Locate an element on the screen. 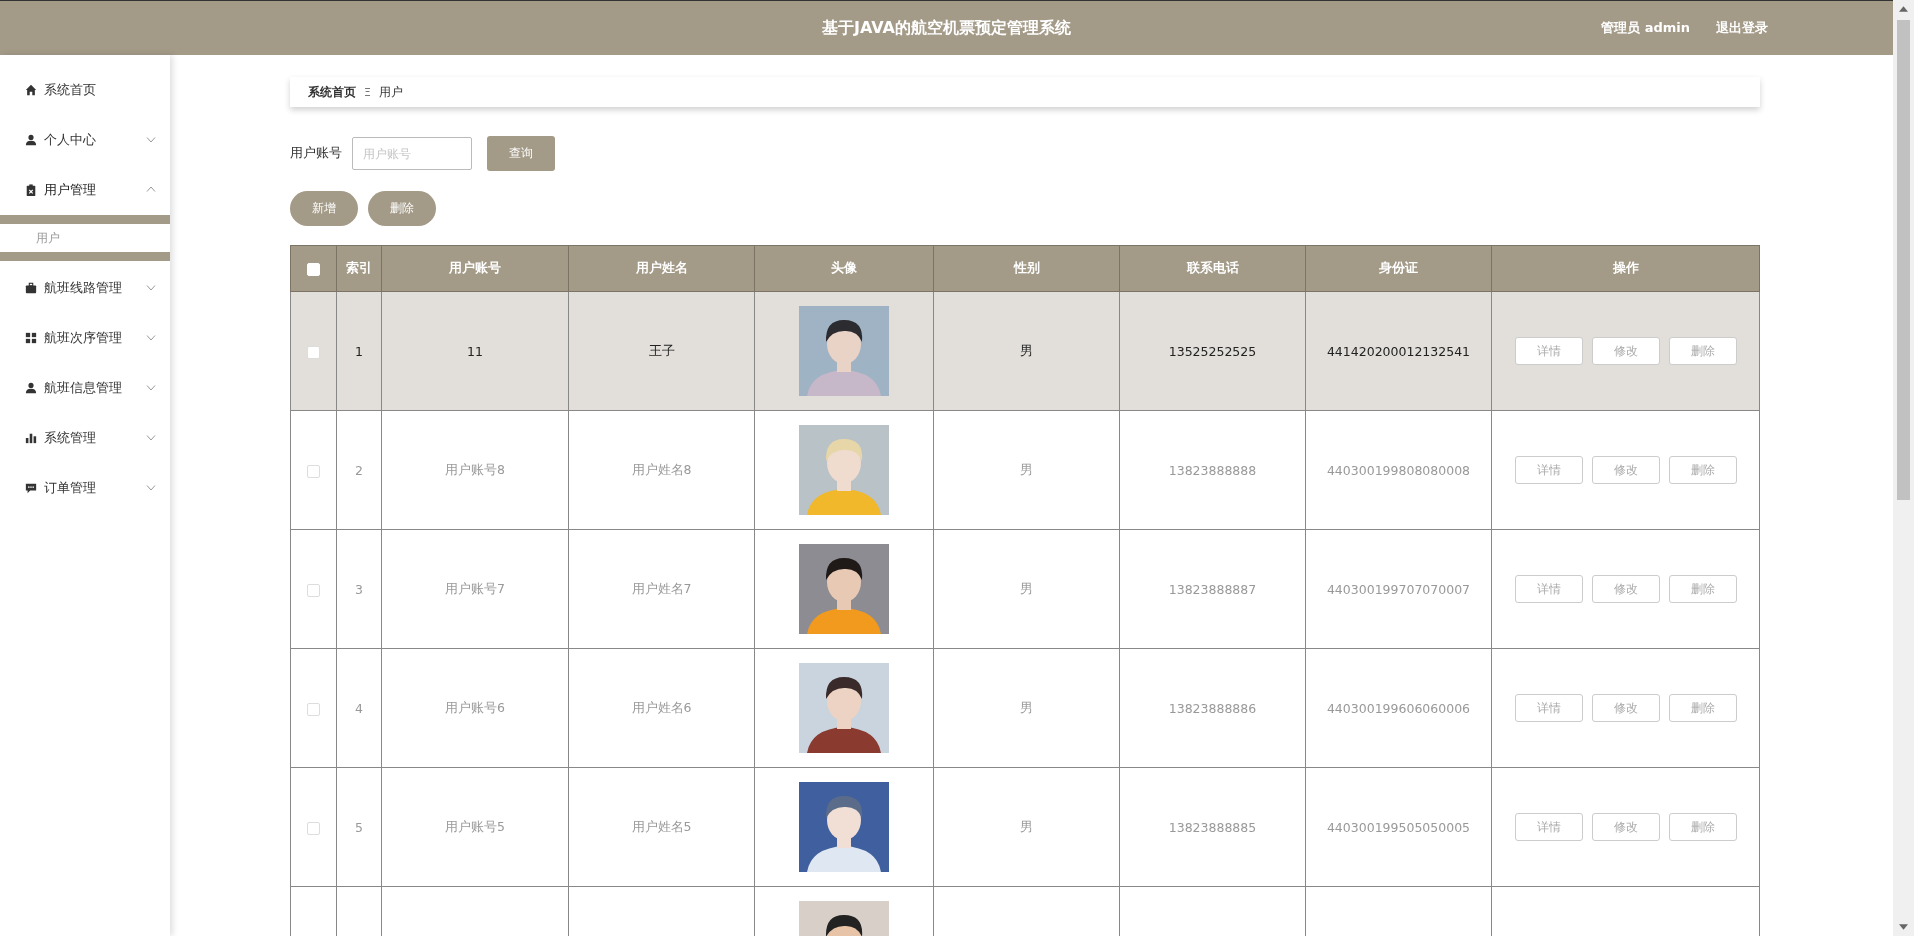 Image resolution: width=1914 pixels, height=936 pixels. table-cell: 13525252525 is located at coordinates (1212, 351).